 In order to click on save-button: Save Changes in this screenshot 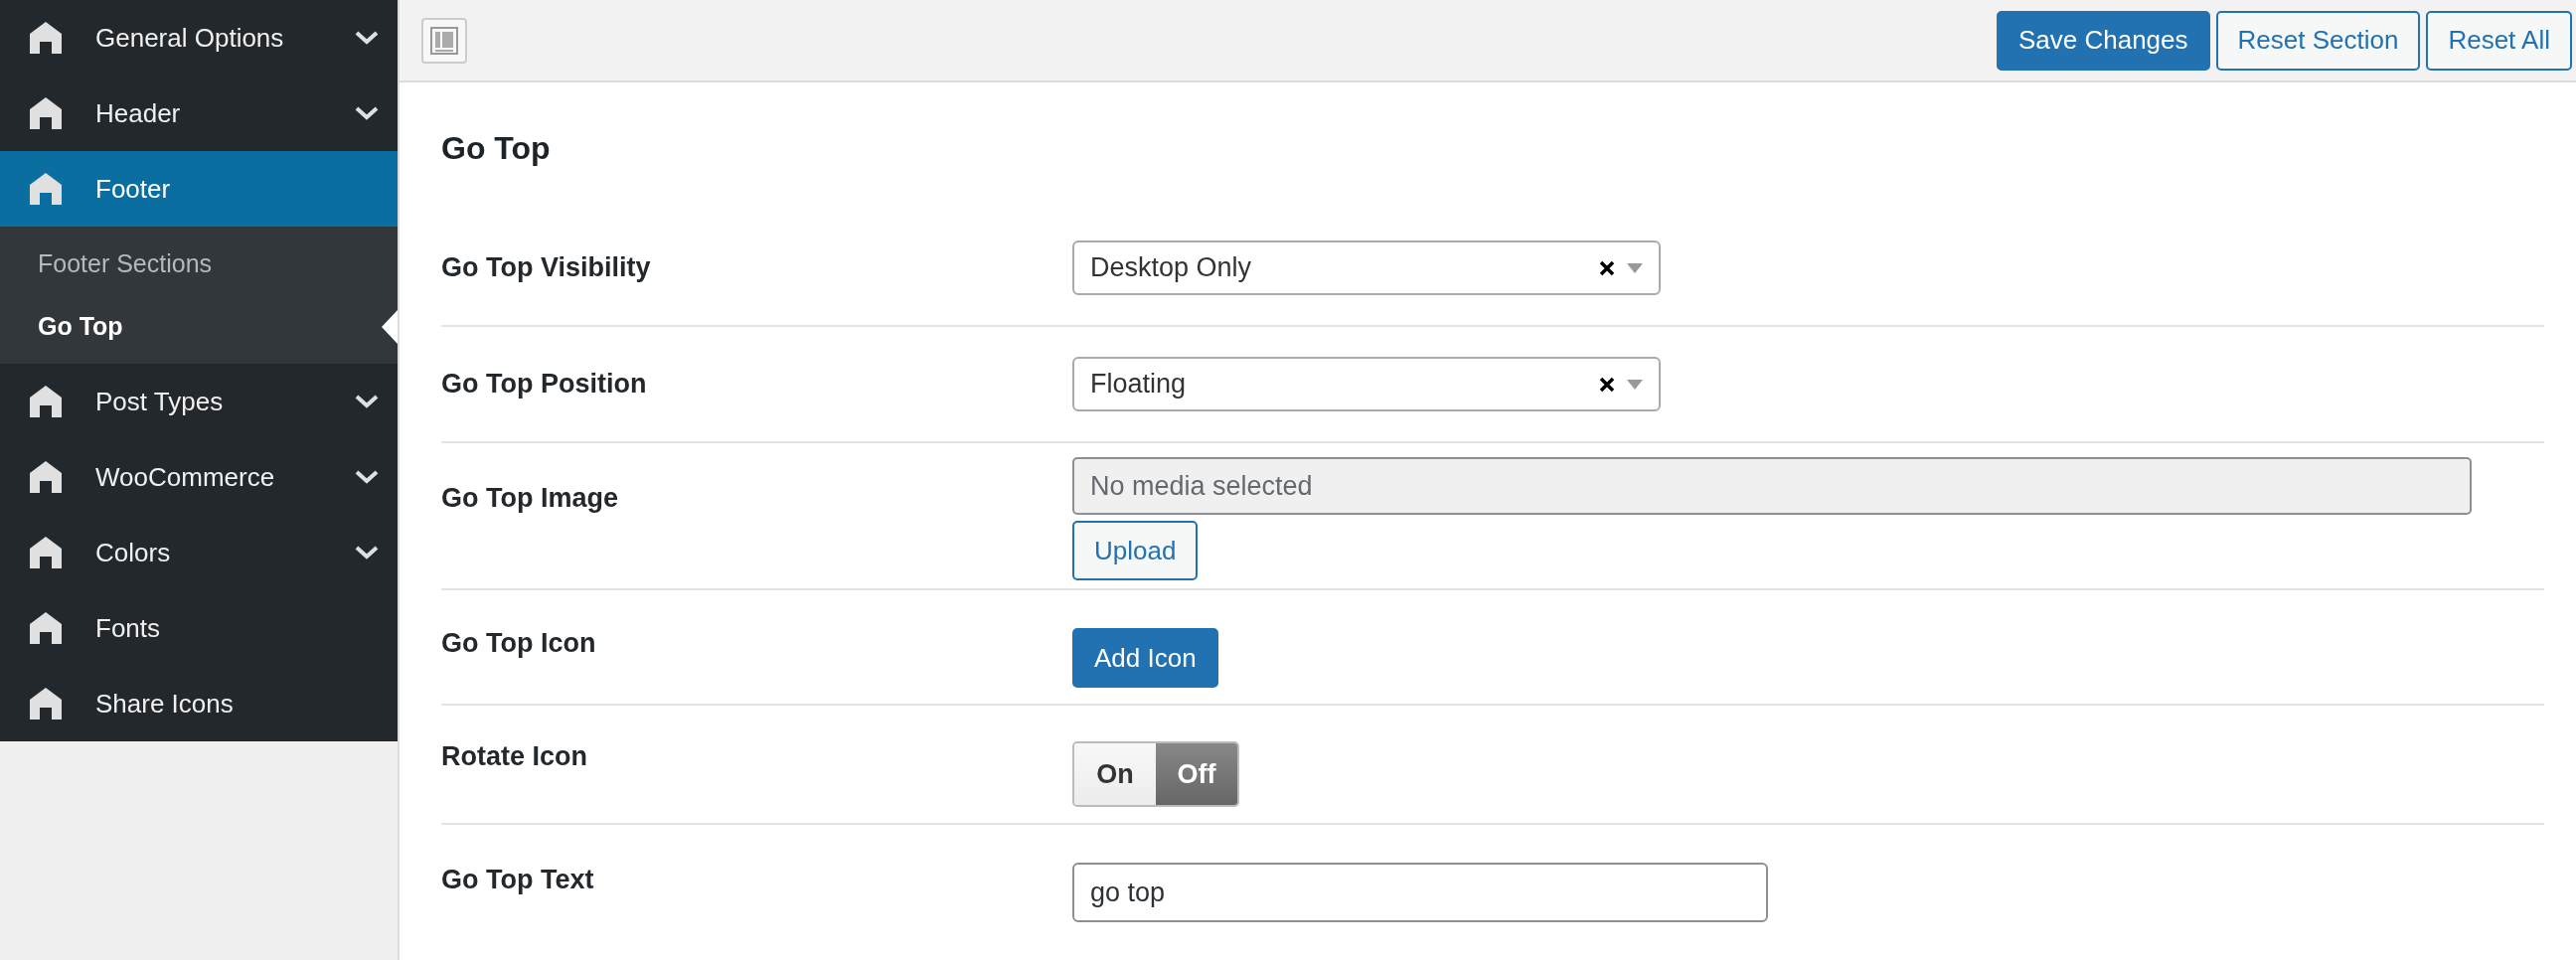, I will do `click(2103, 41)`.